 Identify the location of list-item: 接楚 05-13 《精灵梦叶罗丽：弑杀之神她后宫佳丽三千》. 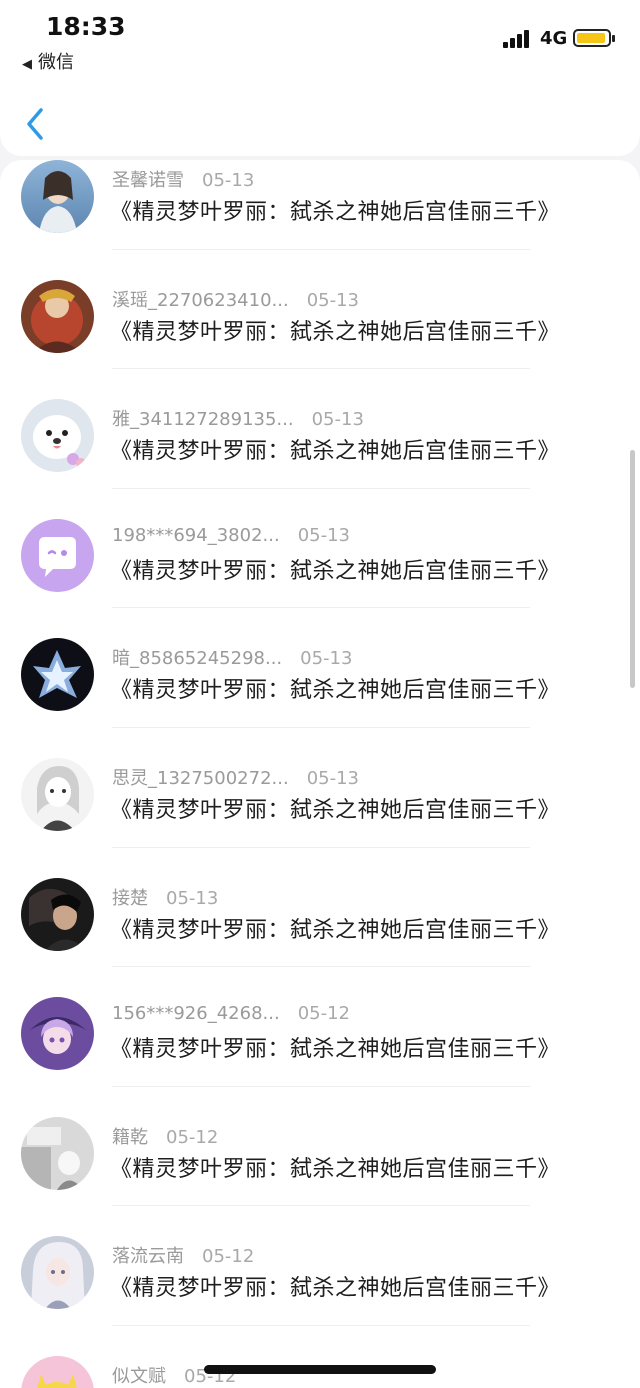
(320, 908).